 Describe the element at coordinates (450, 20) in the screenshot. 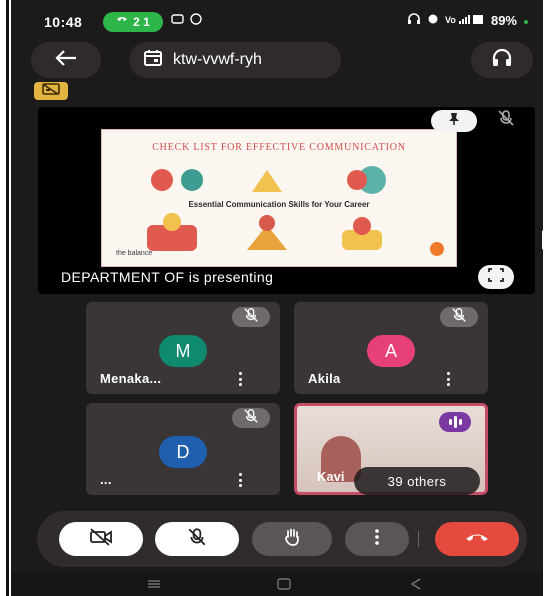

I see `svg-text: Vo` at that location.